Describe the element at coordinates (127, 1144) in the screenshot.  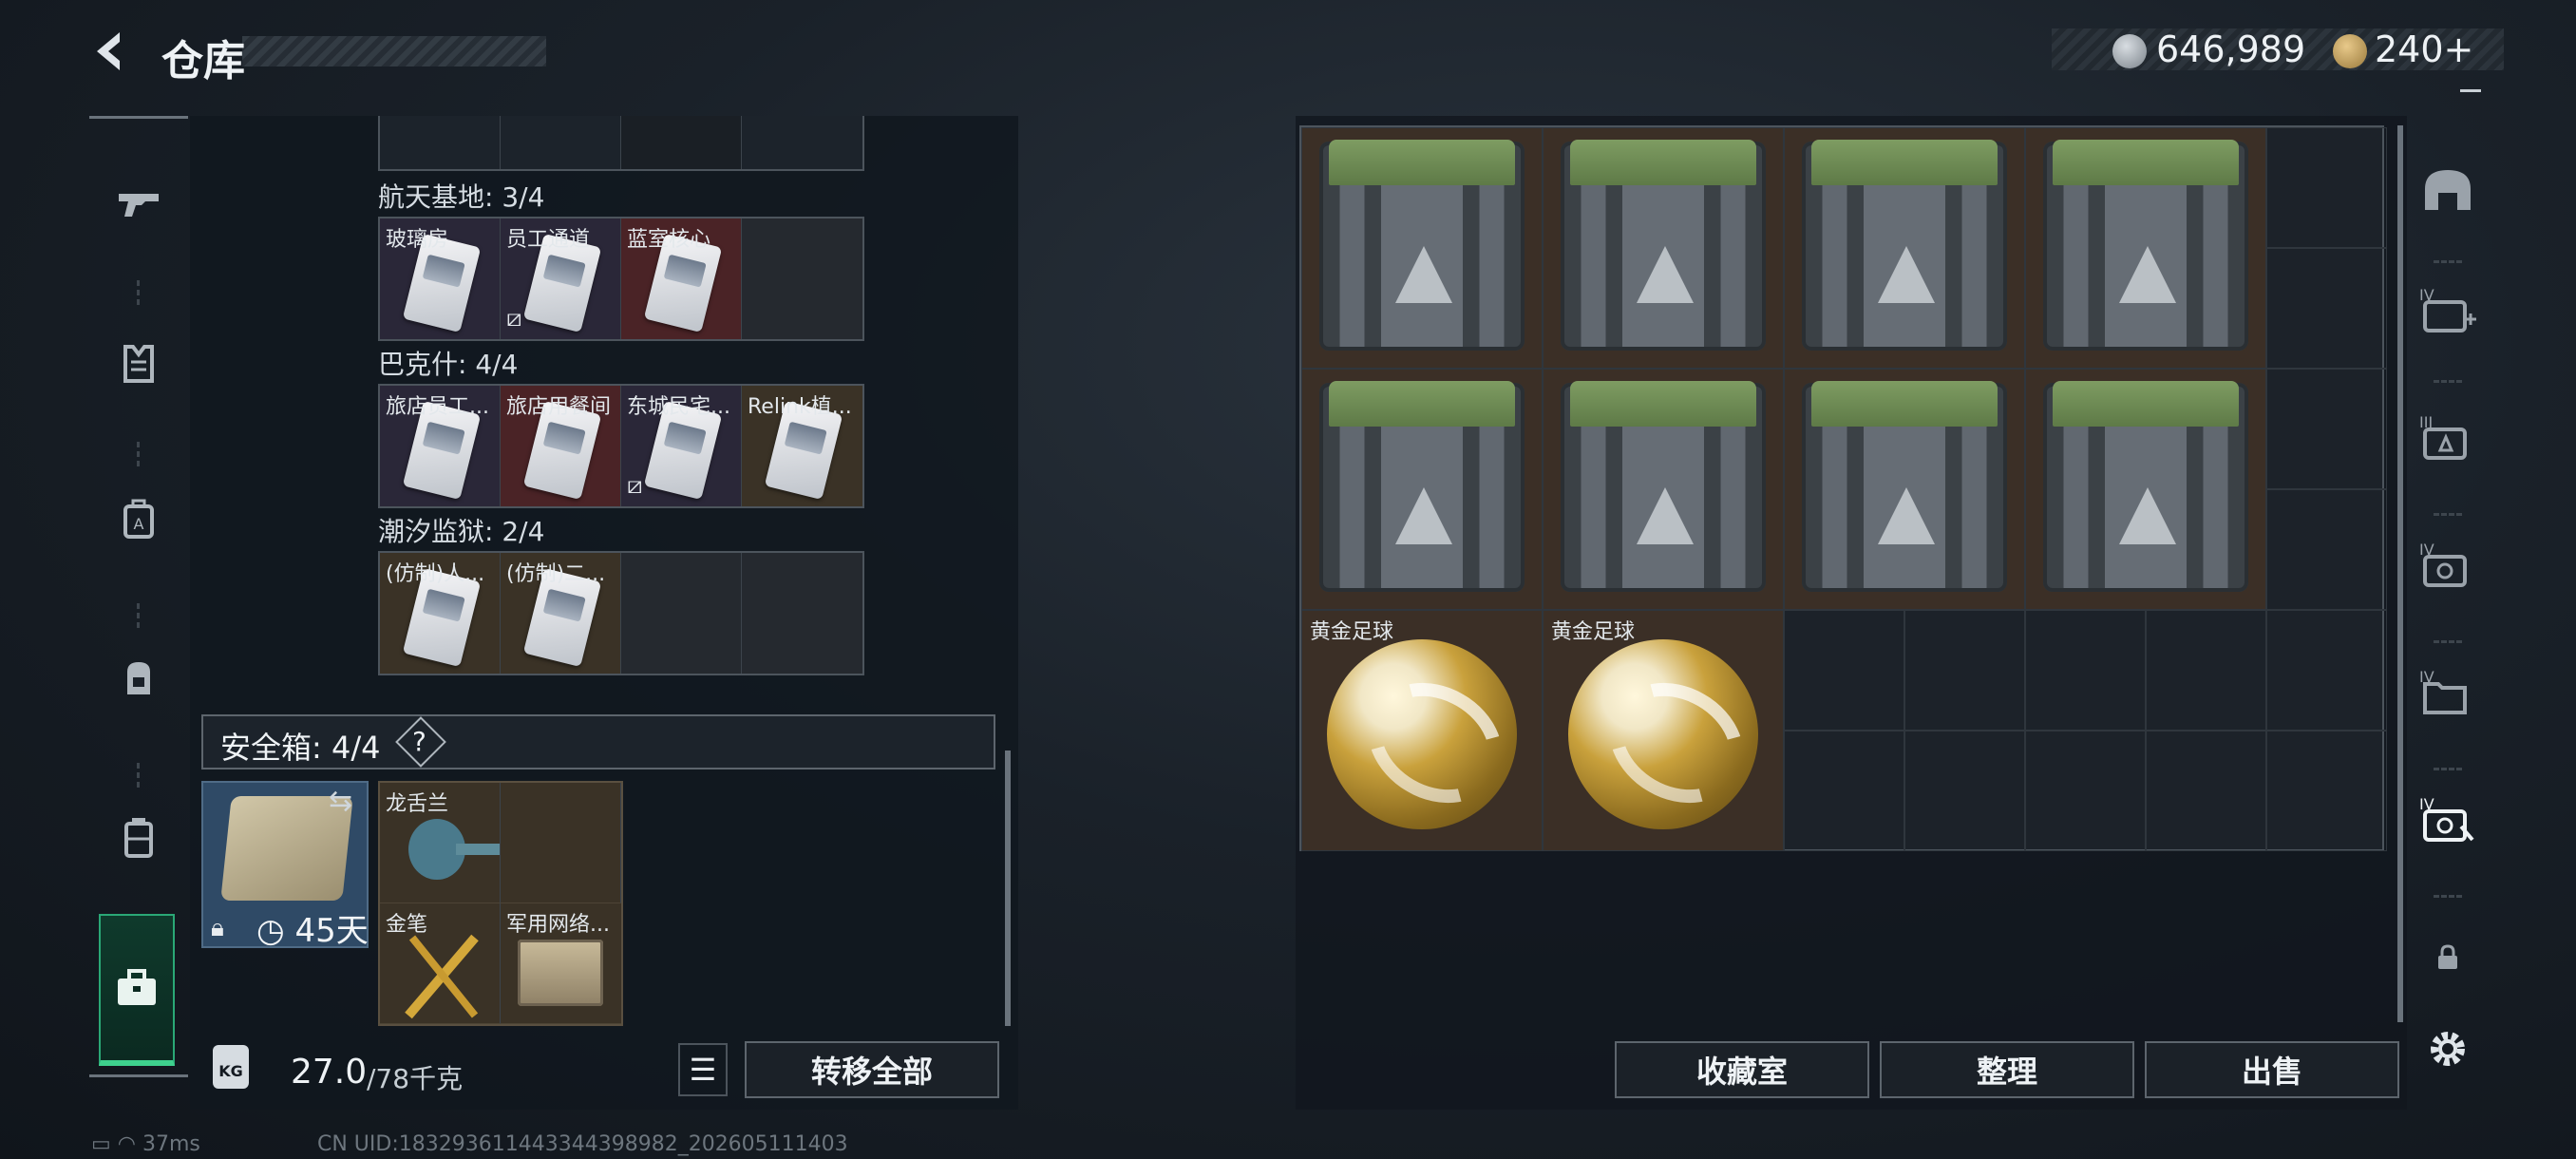
I see `wifi-icon: ◠` at that location.